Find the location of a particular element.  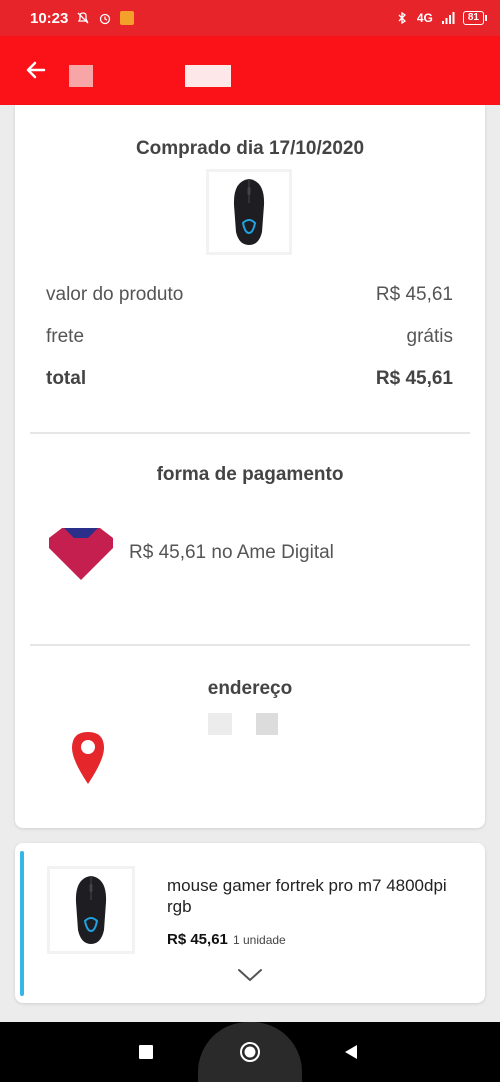

row-label: total is located at coordinates (66, 378).